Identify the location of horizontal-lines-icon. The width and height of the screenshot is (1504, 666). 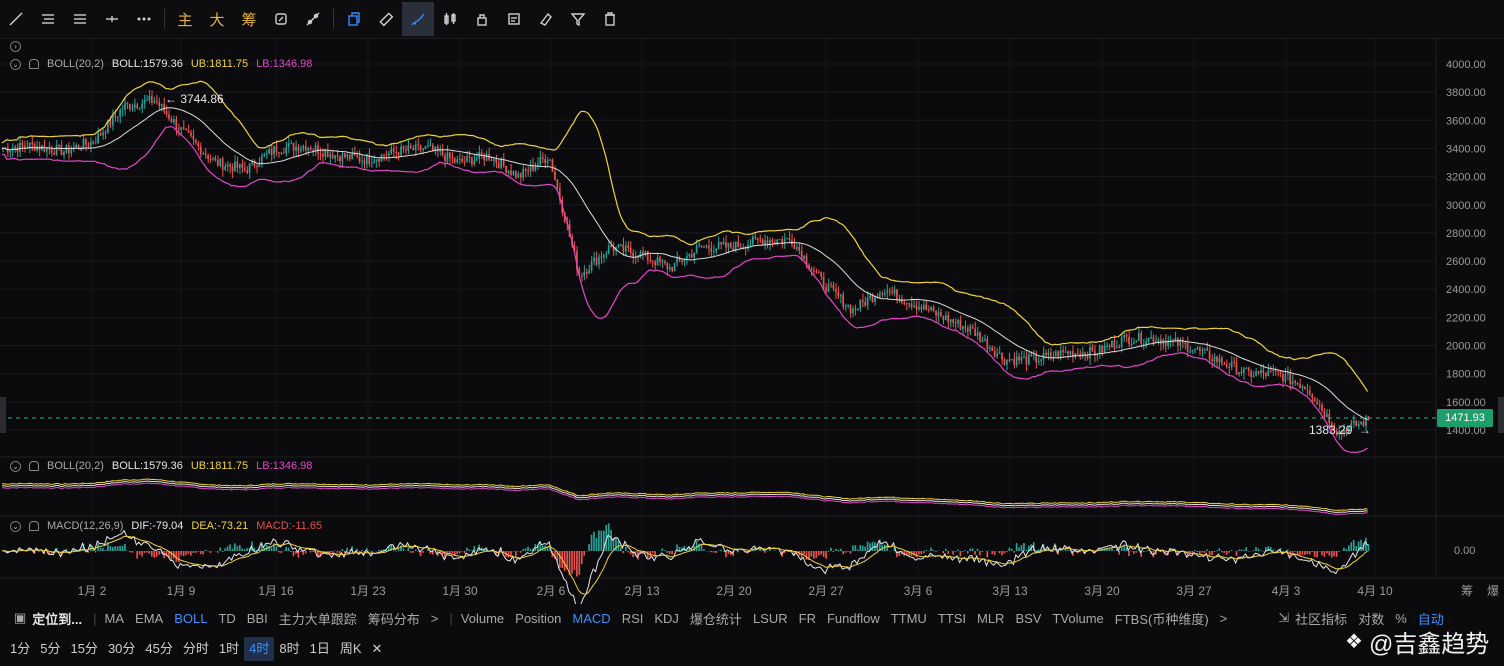
(48, 19).